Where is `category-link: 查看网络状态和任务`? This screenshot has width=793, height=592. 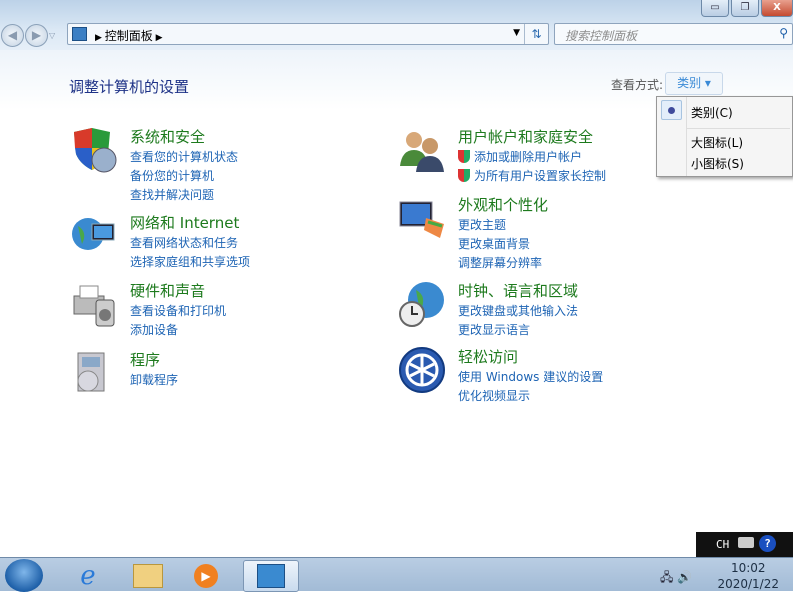
category-link: 查看网络状态和任务 is located at coordinates (190, 243).